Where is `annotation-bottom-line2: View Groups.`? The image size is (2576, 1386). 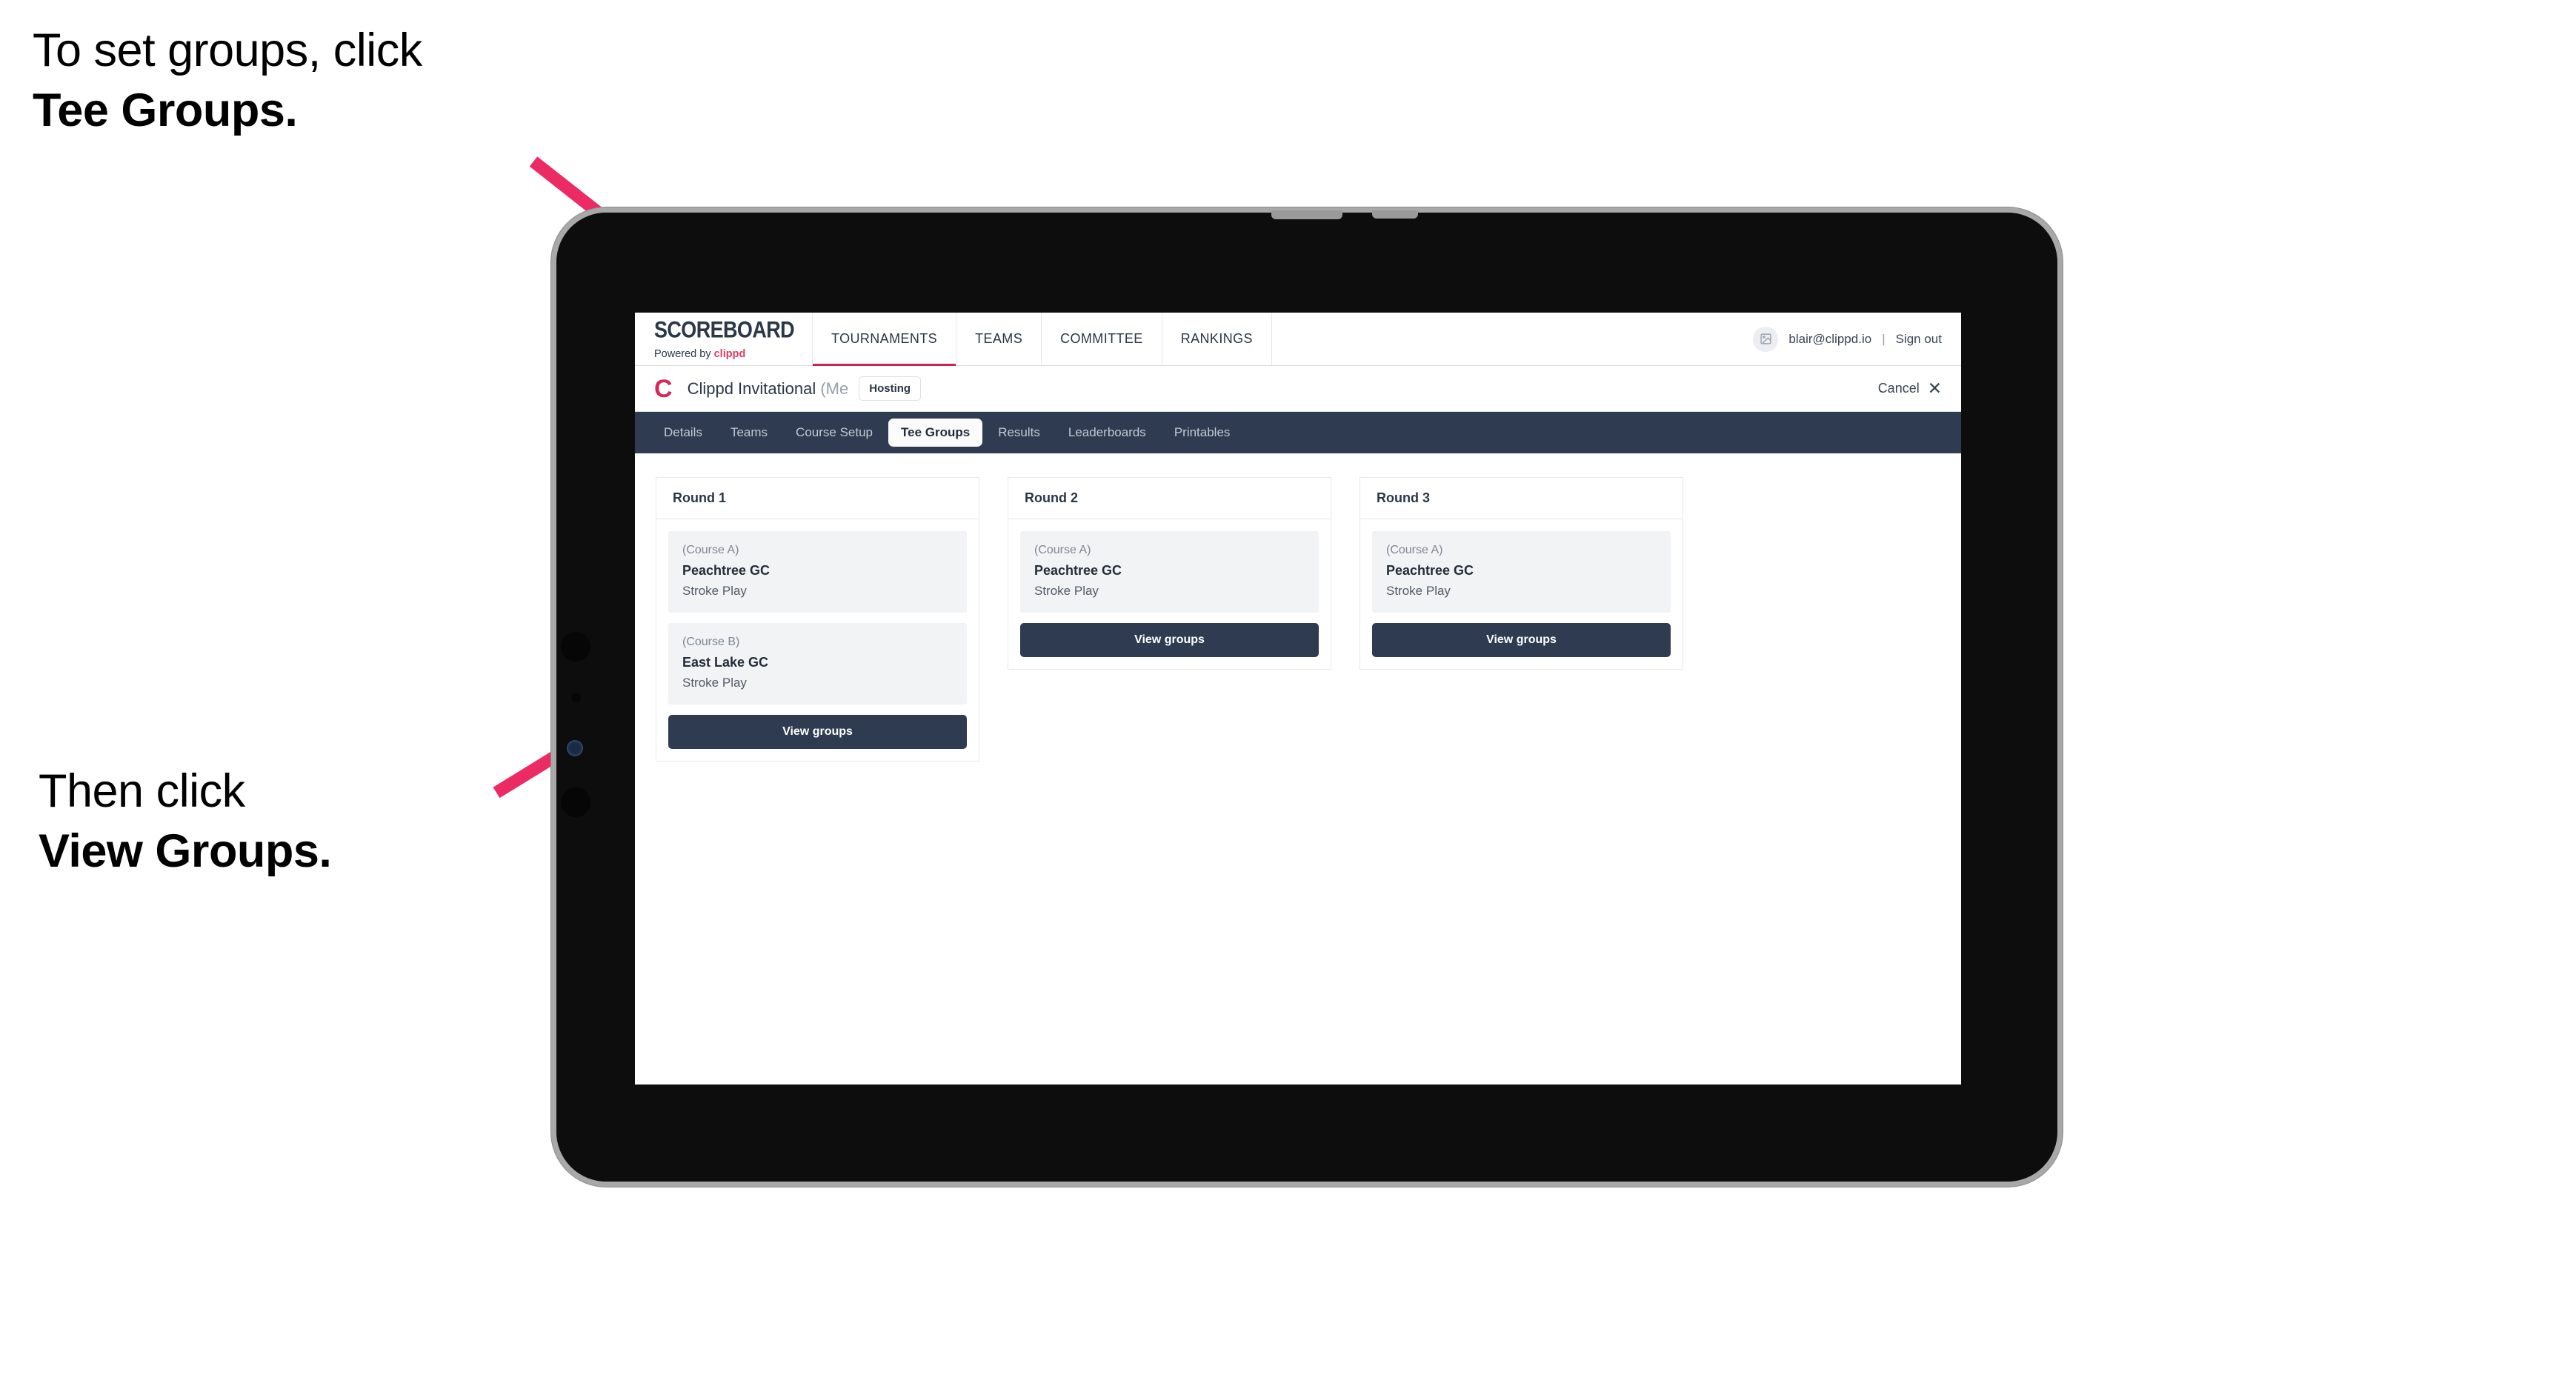
annotation-bottom-line2: View Groups. is located at coordinates (185, 851).